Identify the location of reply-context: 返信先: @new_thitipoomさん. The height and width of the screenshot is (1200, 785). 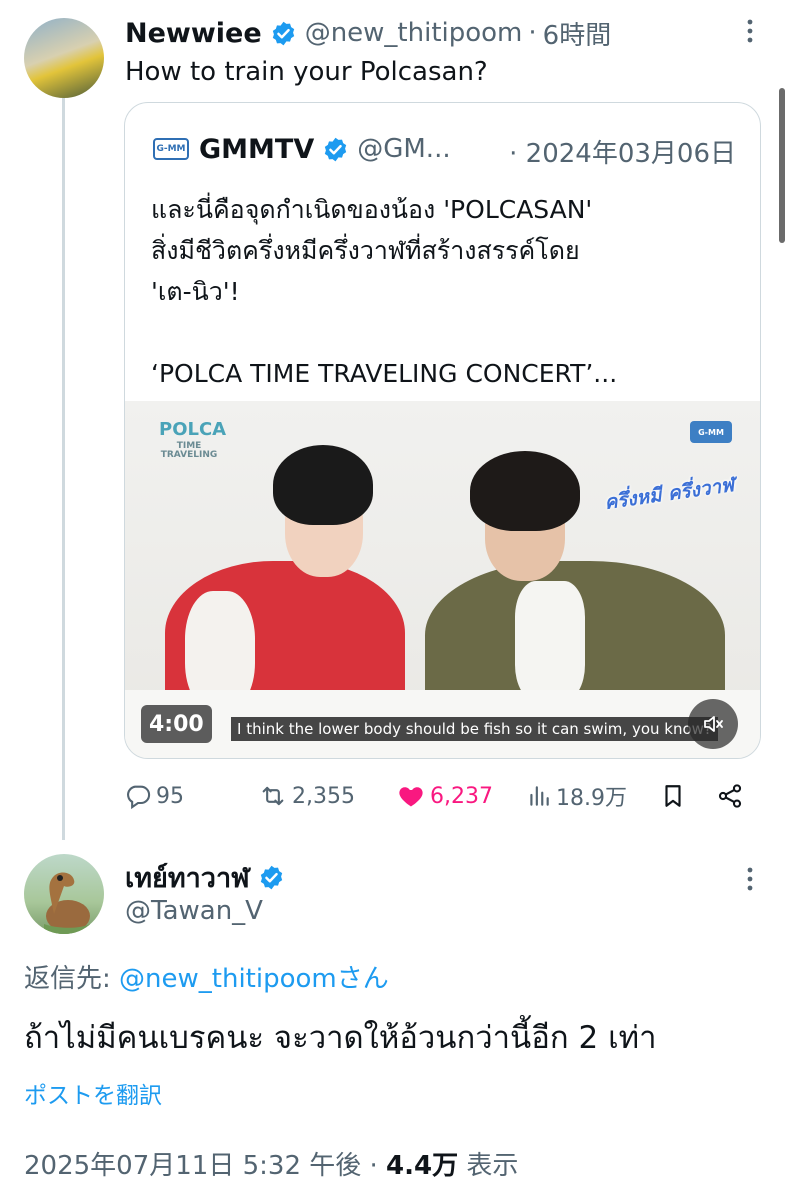
(206, 976).